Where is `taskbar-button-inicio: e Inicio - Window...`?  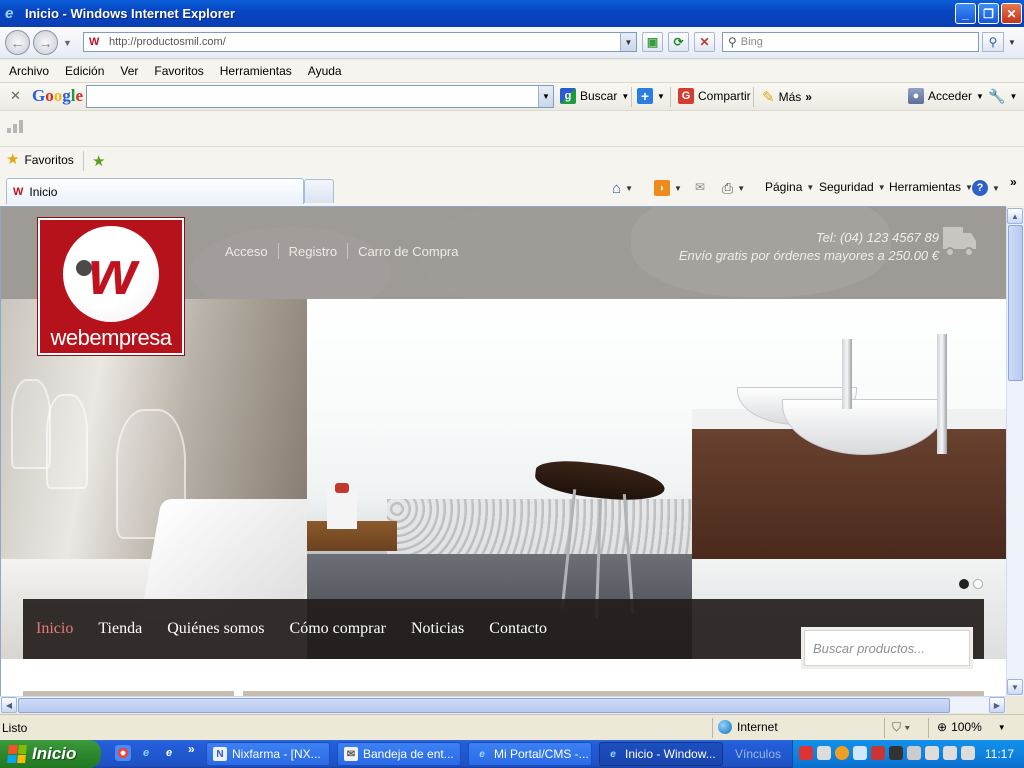 taskbar-button-inicio: e Inicio - Window... is located at coordinates (661, 754).